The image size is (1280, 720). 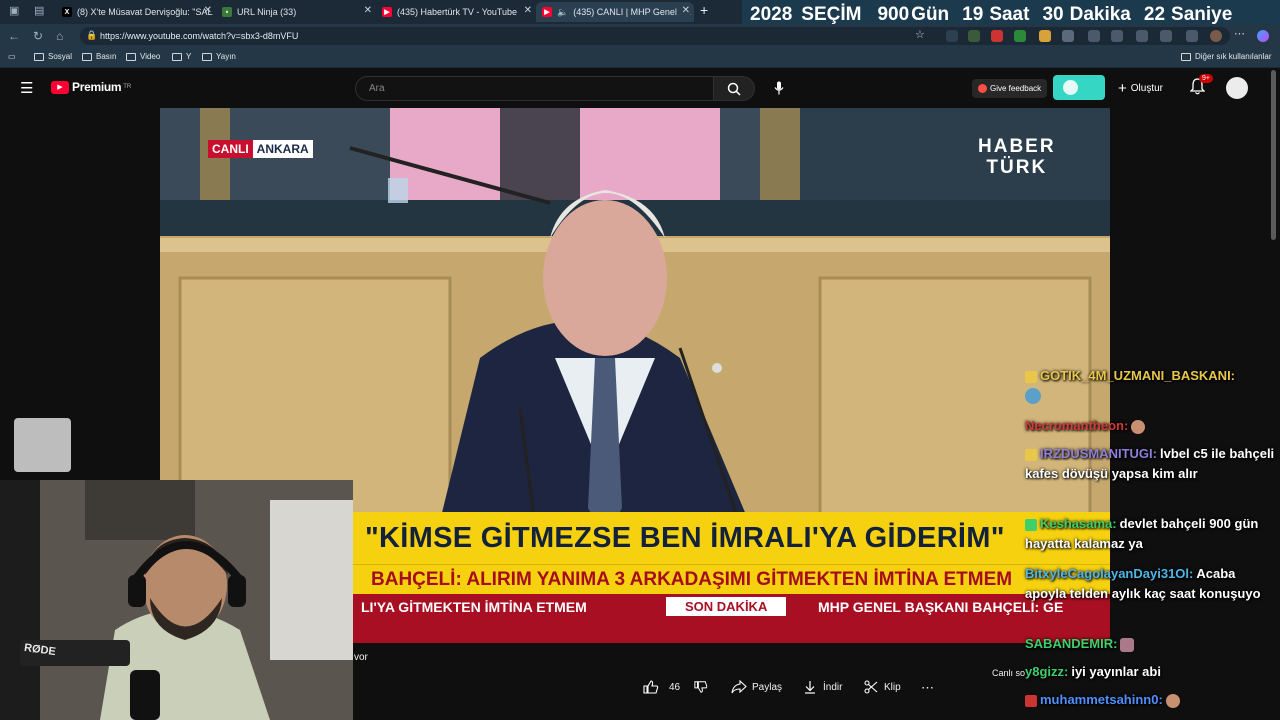 I want to click on url-ninja-icon: ▪, so click(x=227, y=12).